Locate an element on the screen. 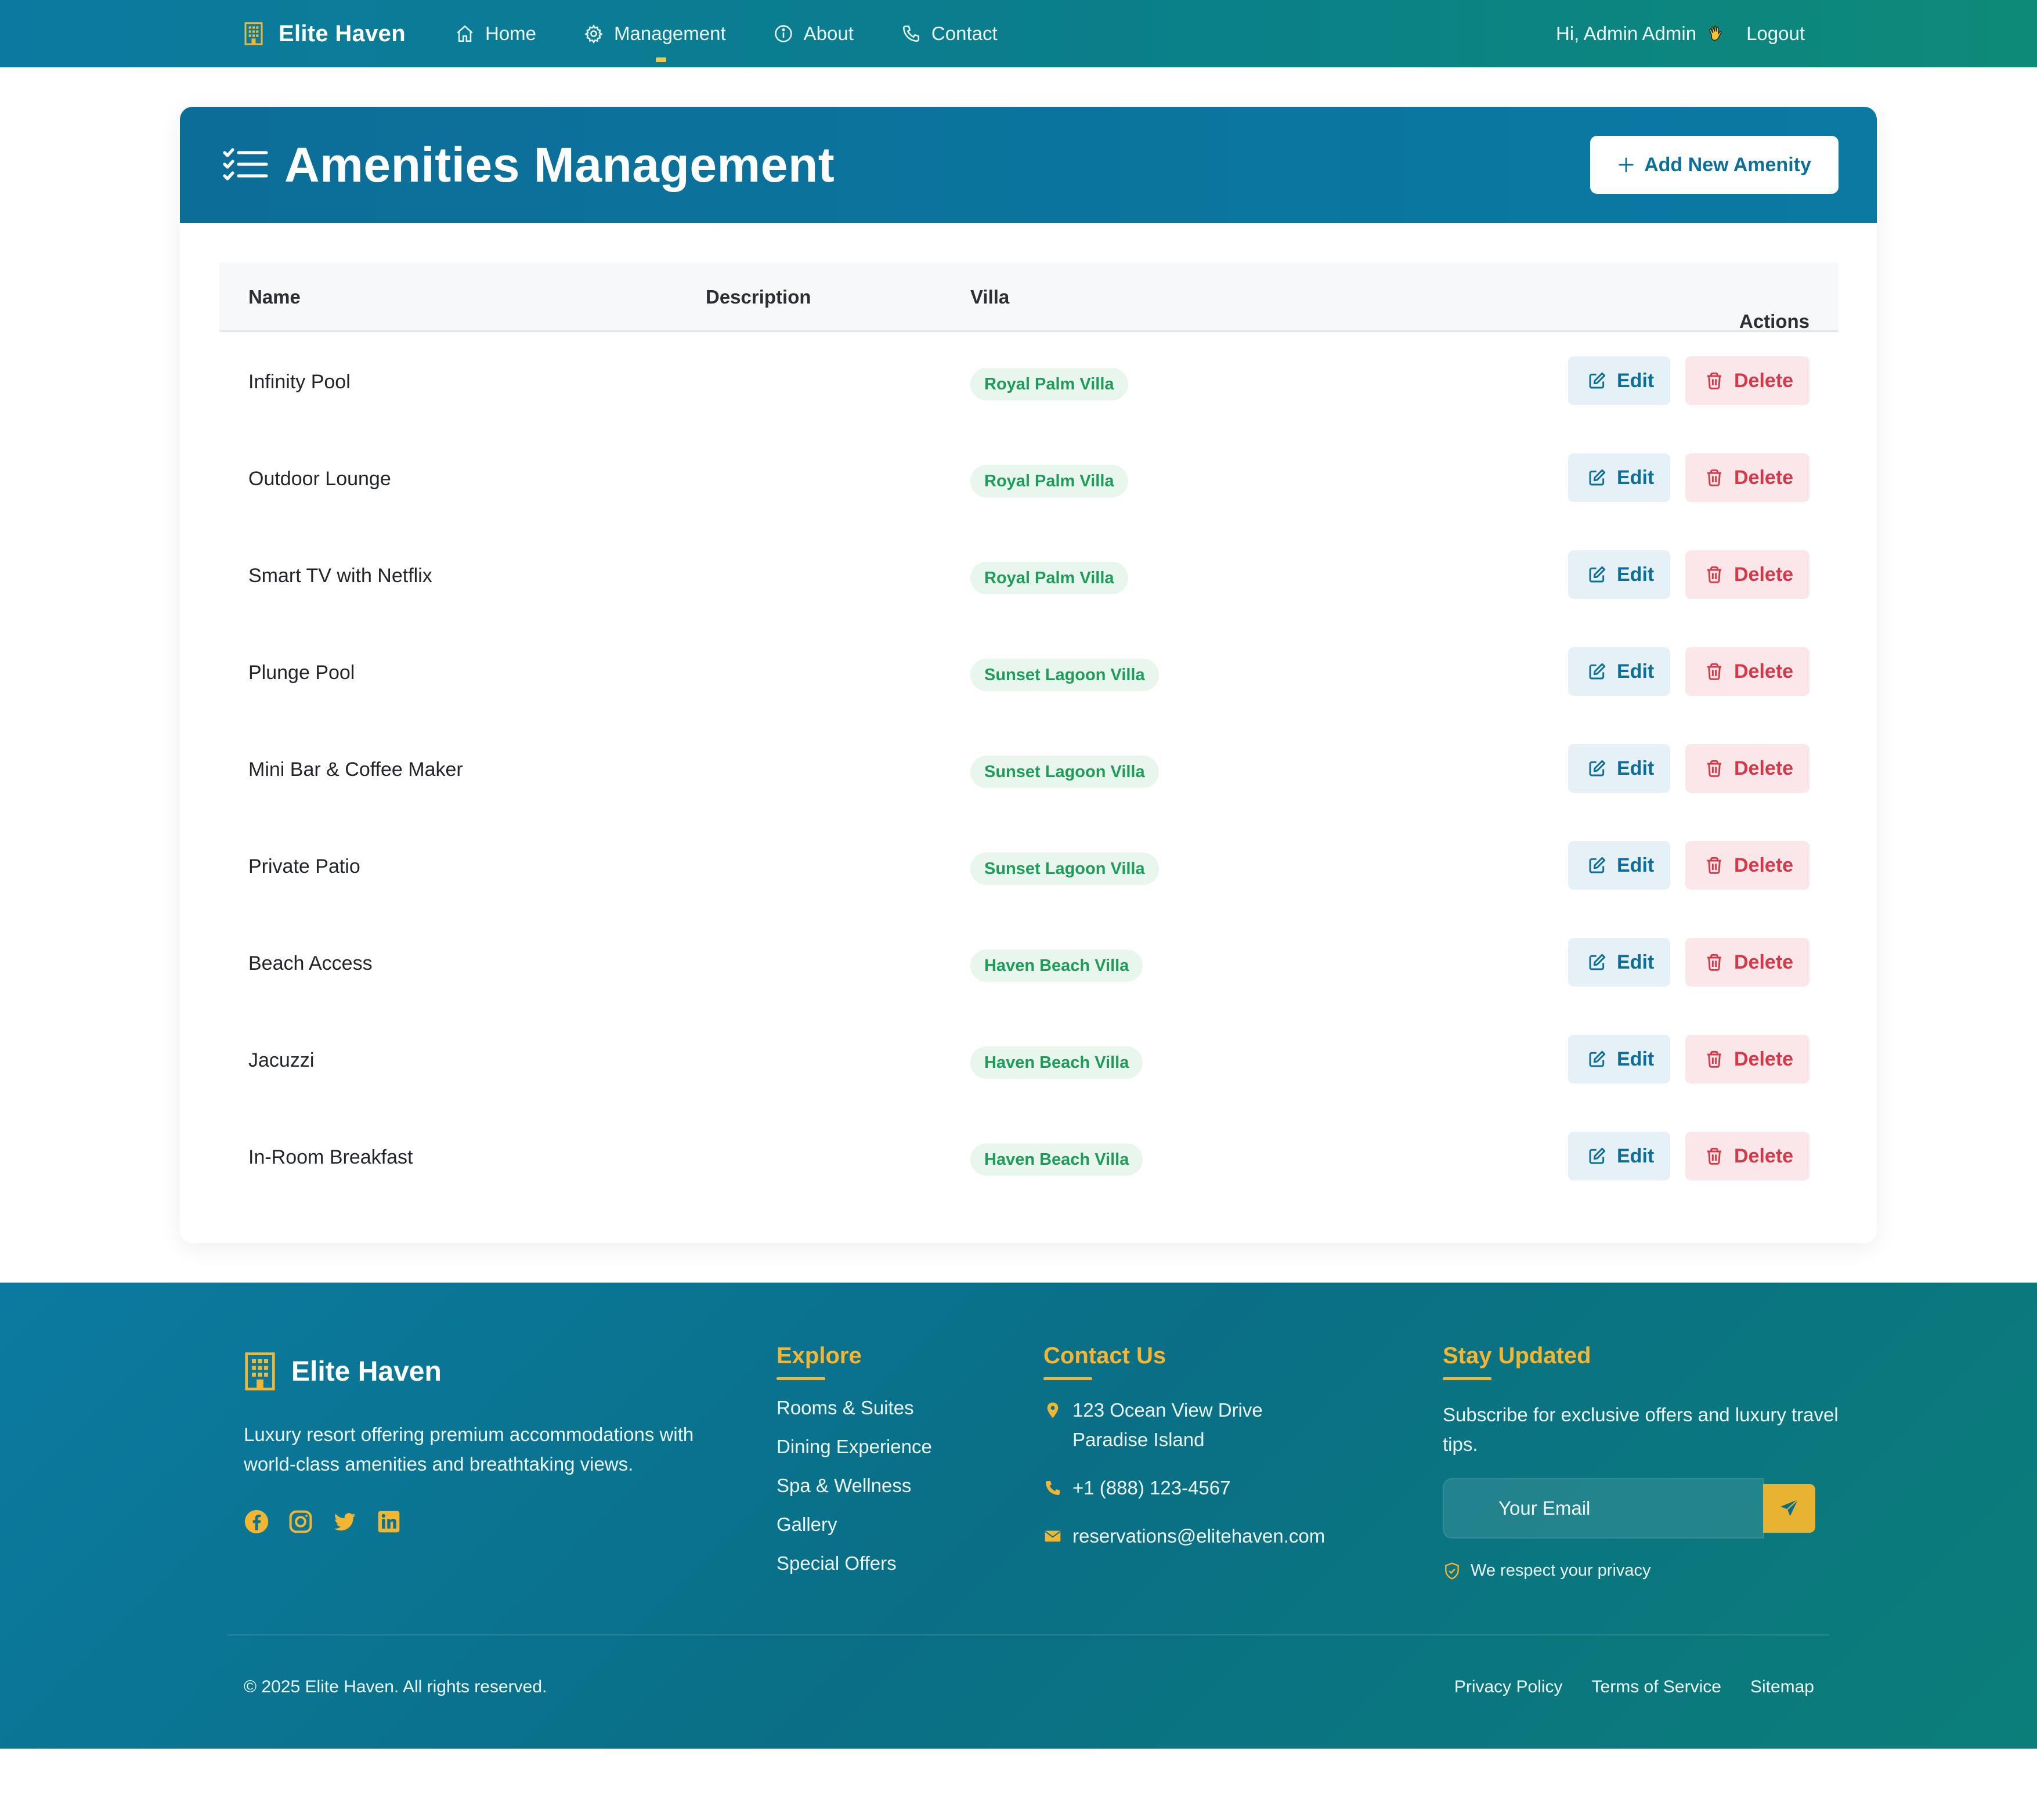 This screenshot has width=2037, height=1820. add-new-amenity-button: Add New Amenity is located at coordinates (1715, 165).